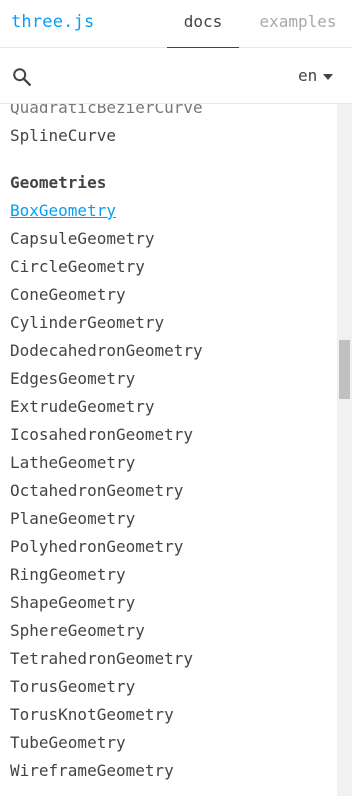 The image size is (352, 796). I want to click on logo-link: three.js, so click(52, 22).